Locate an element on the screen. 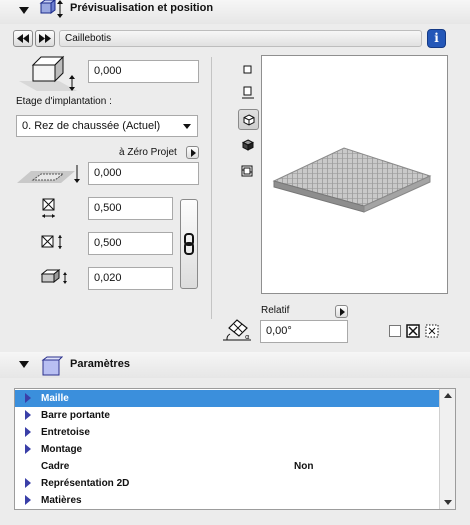  storey-selected-value: 0. Rez de chaussée (Actuel) is located at coordinates (91, 126).